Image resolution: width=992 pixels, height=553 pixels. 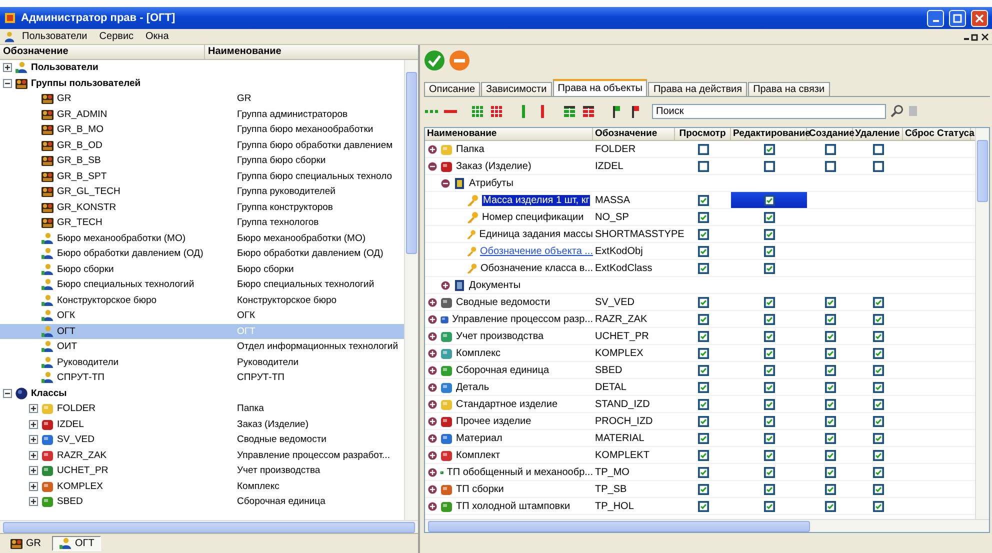 I want to click on apply-icon, so click(x=434, y=60).